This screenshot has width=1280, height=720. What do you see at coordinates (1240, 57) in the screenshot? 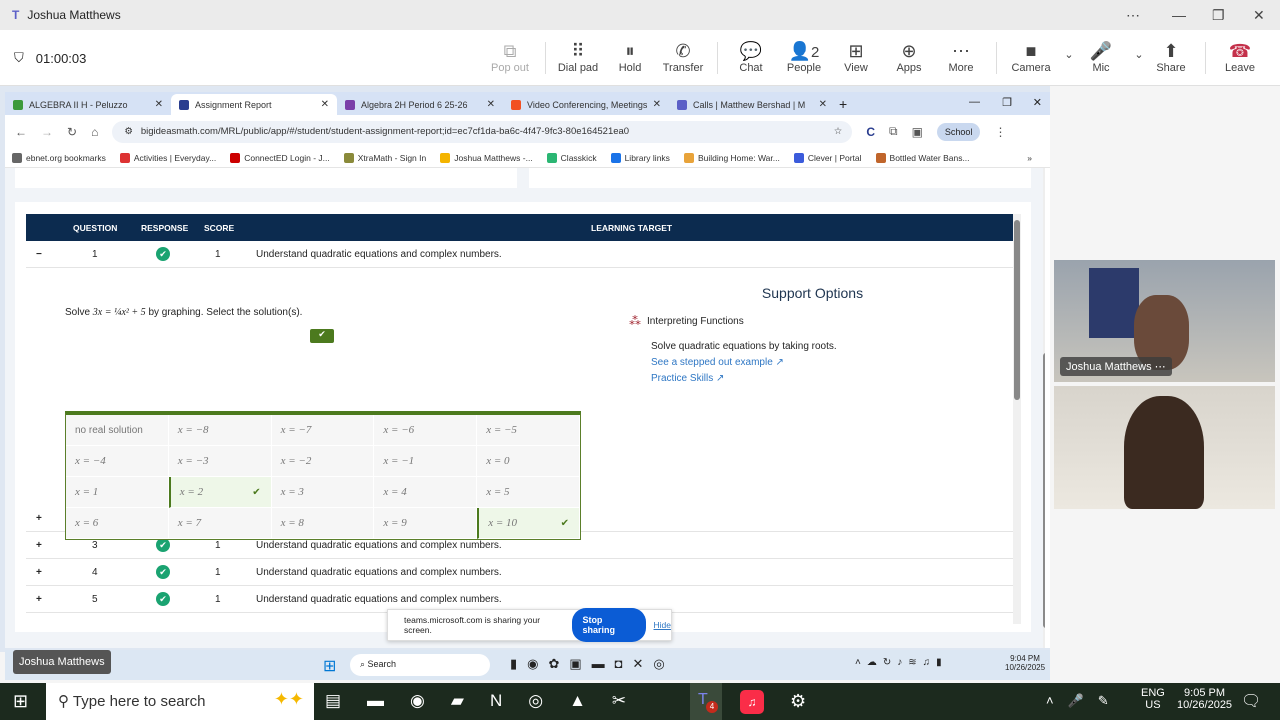
I see `leave-button: ☎ Leave` at bounding box center [1240, 57].